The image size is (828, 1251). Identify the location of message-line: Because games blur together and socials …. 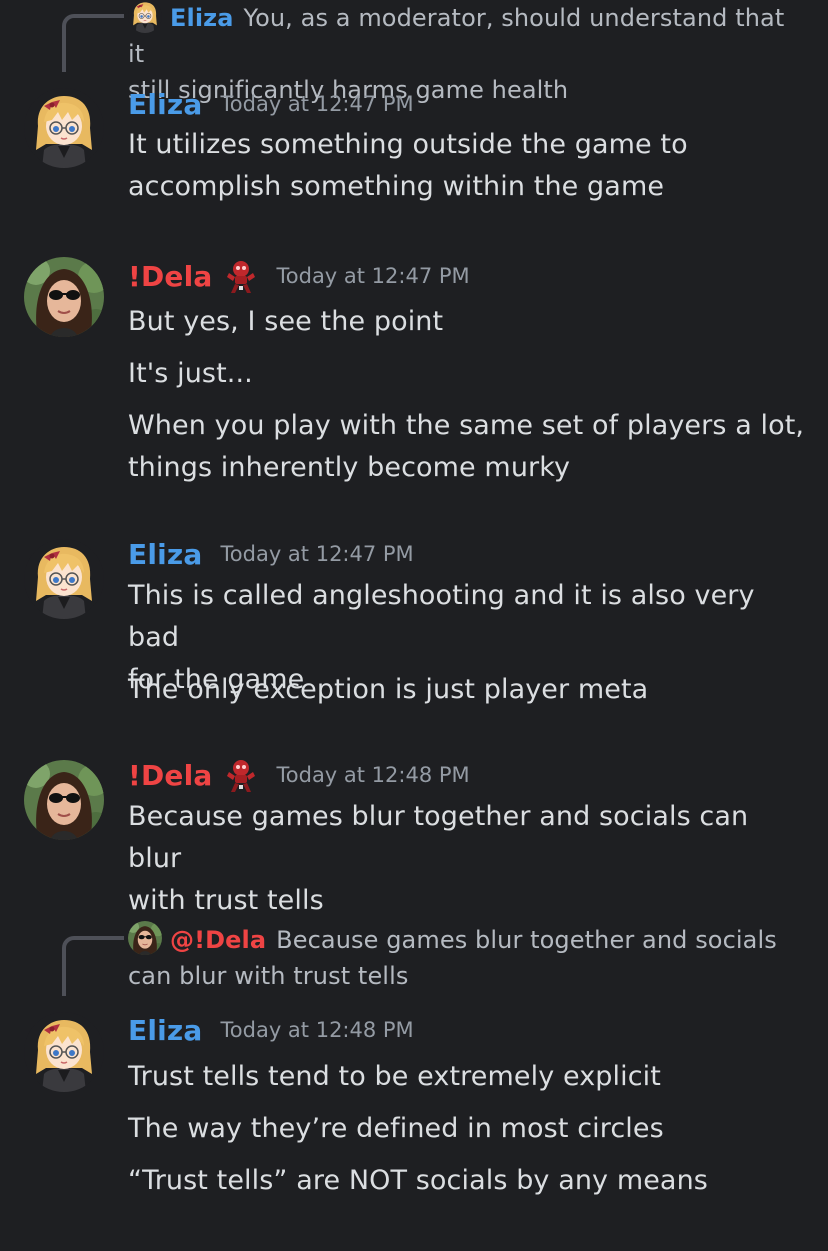
(438, 837).